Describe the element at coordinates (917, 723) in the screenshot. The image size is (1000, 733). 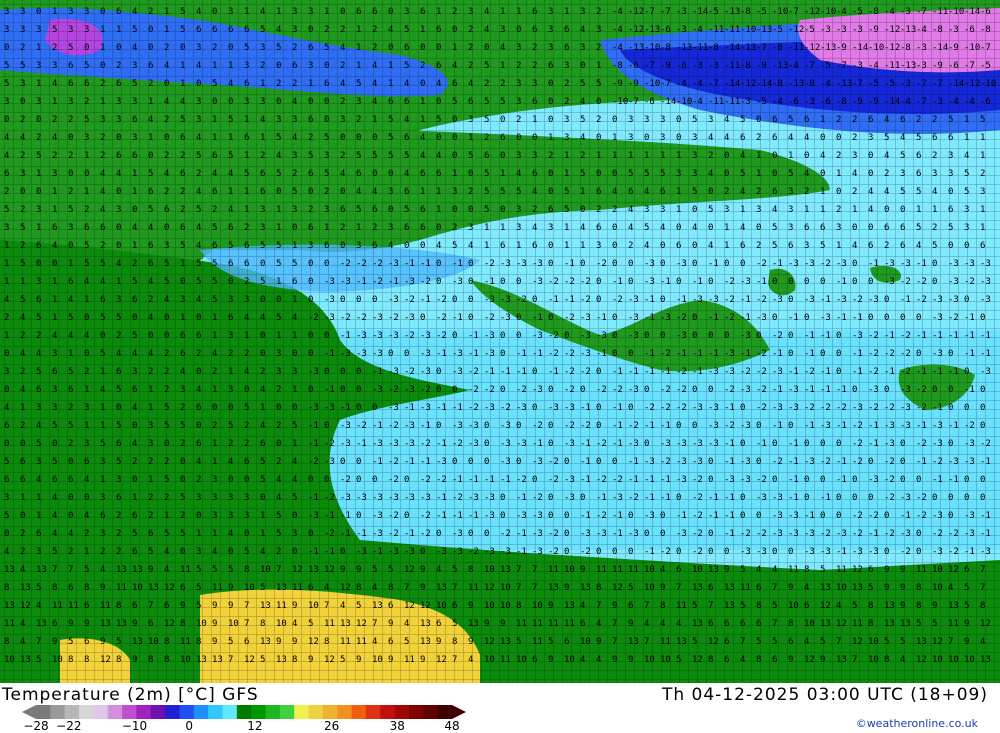
I see `credit-link: ©weatheronline.co.uk` at that location.